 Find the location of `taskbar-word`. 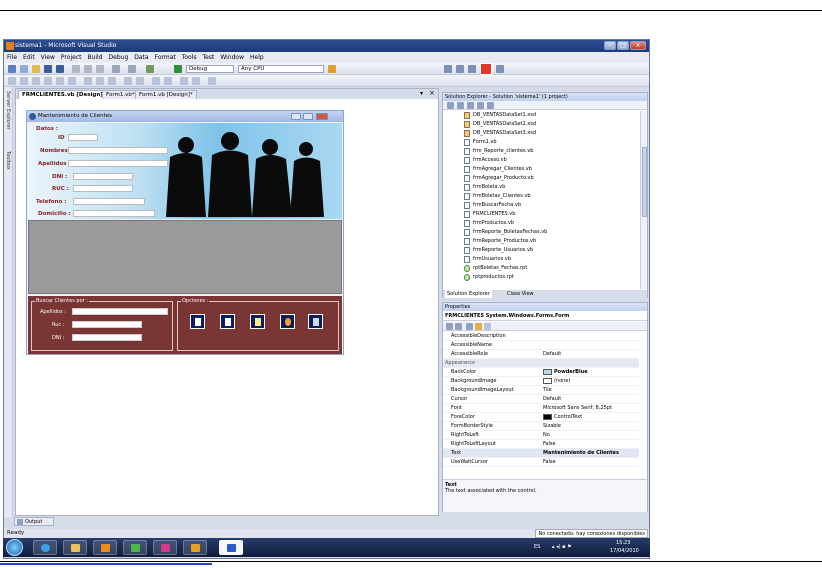

taskbar-word is located at coordinates (231, 547).